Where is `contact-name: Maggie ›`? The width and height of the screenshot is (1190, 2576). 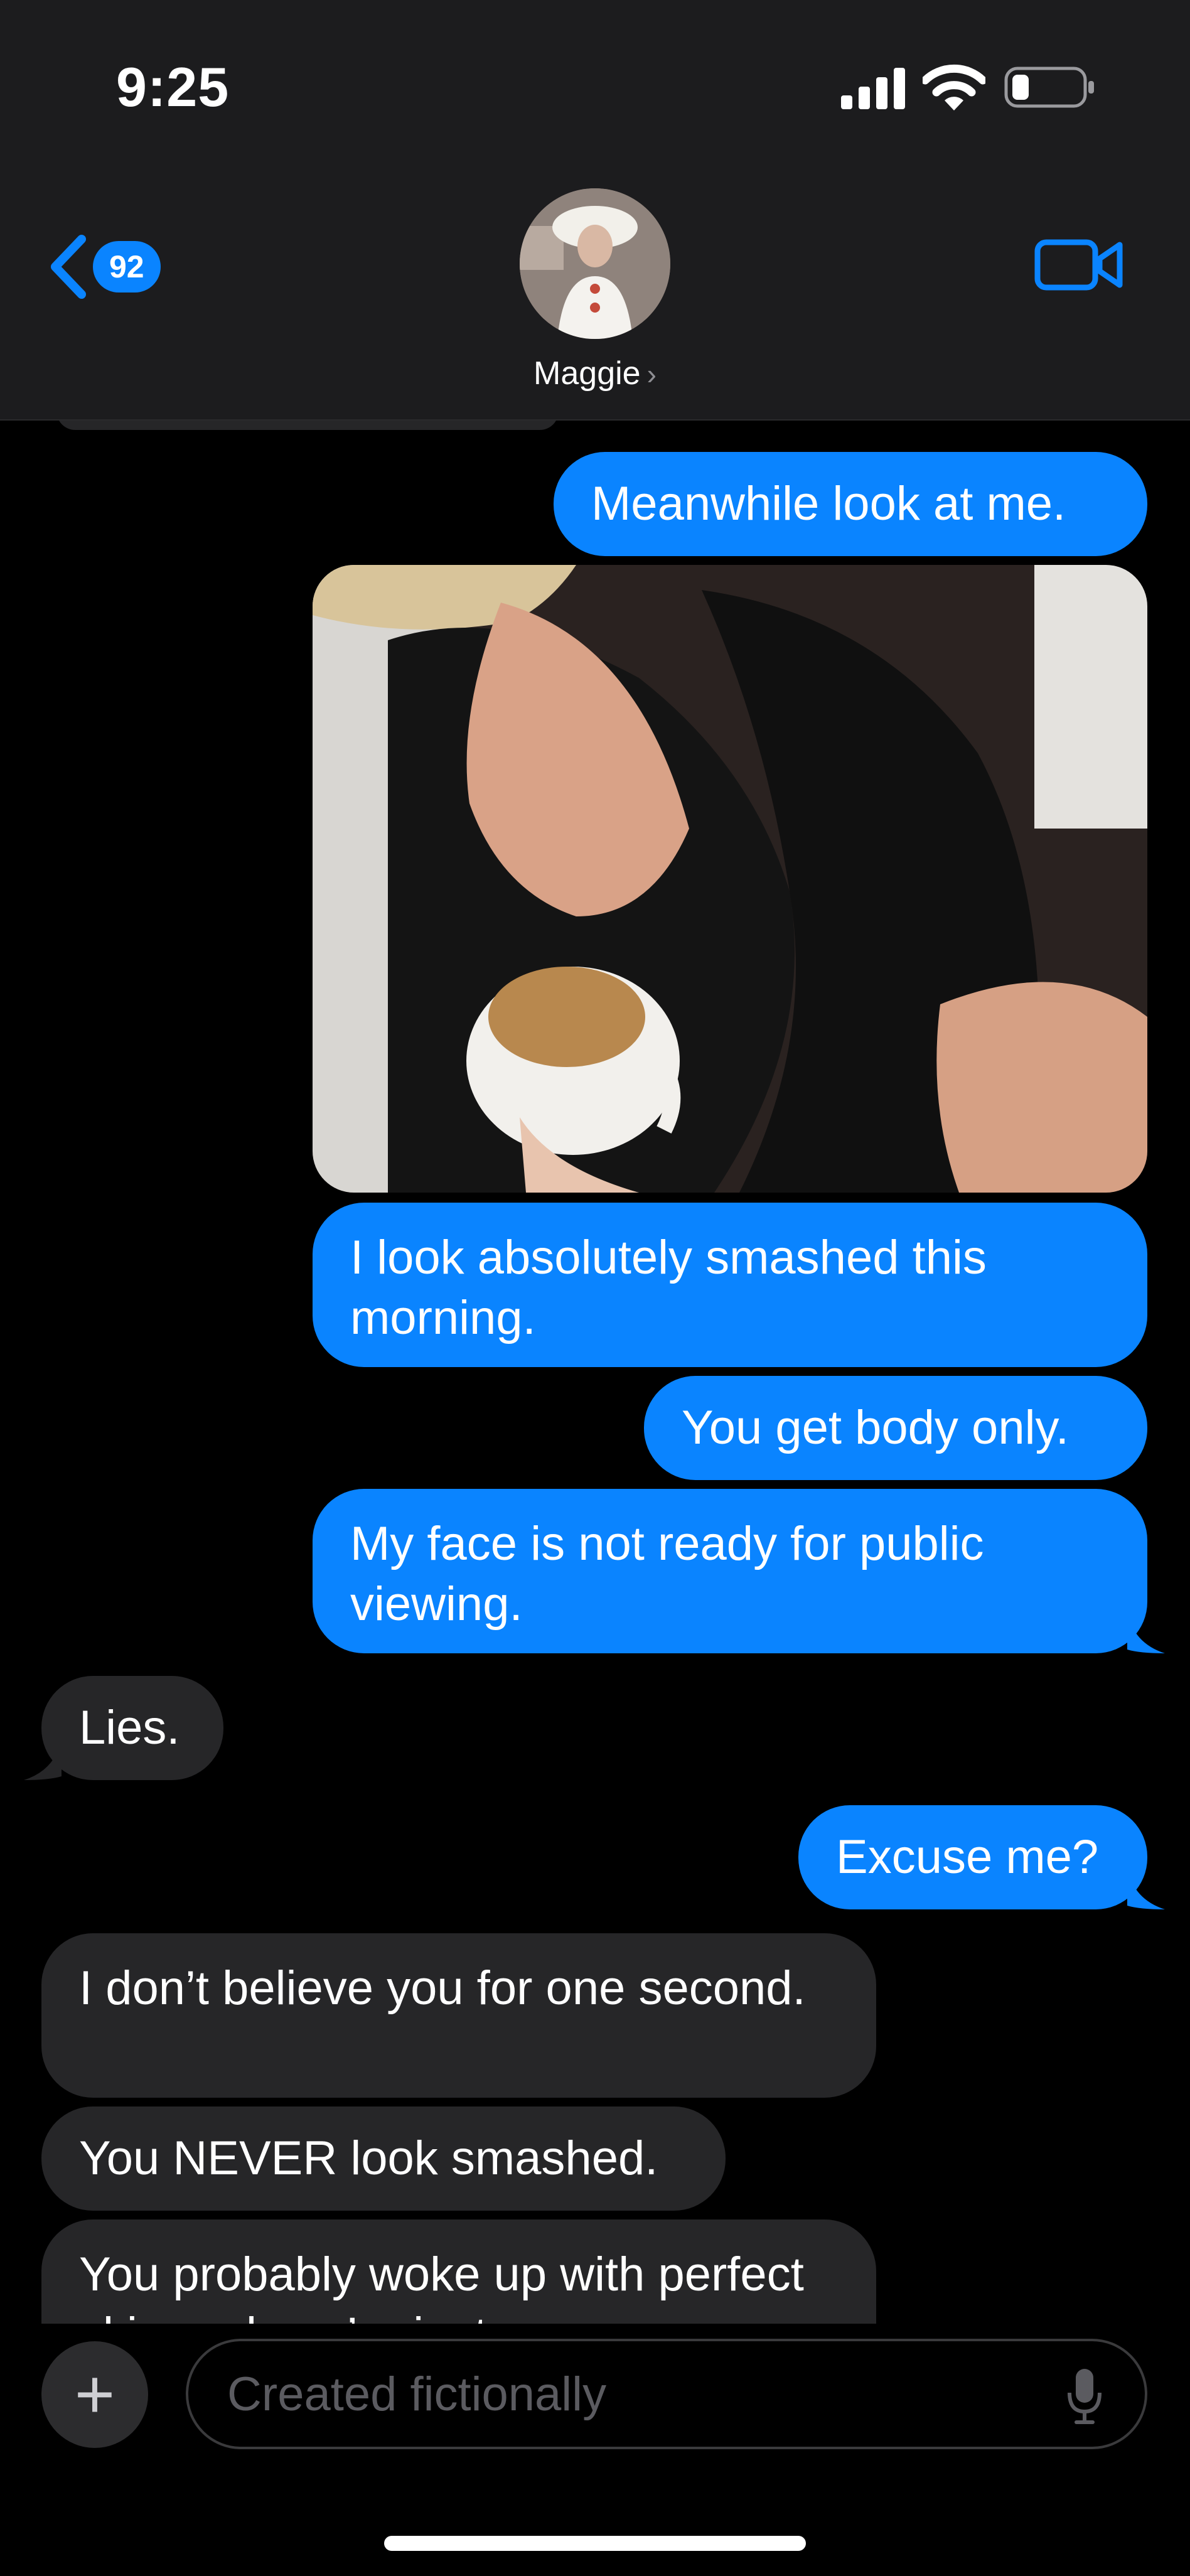 contact-name: Maggie › is located at coordinates (595, 374).